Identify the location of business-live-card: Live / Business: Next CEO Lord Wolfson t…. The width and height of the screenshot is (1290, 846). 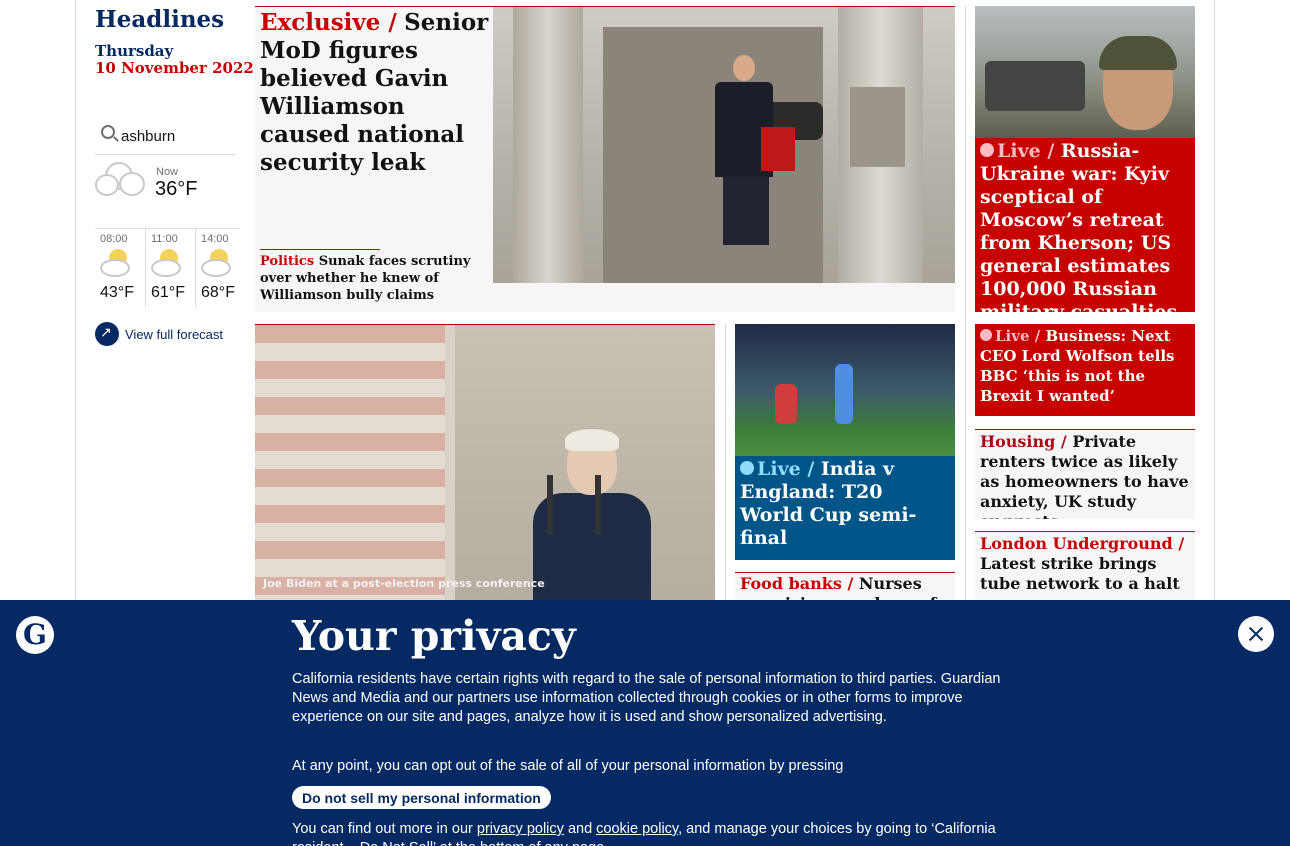
(1085, 370).